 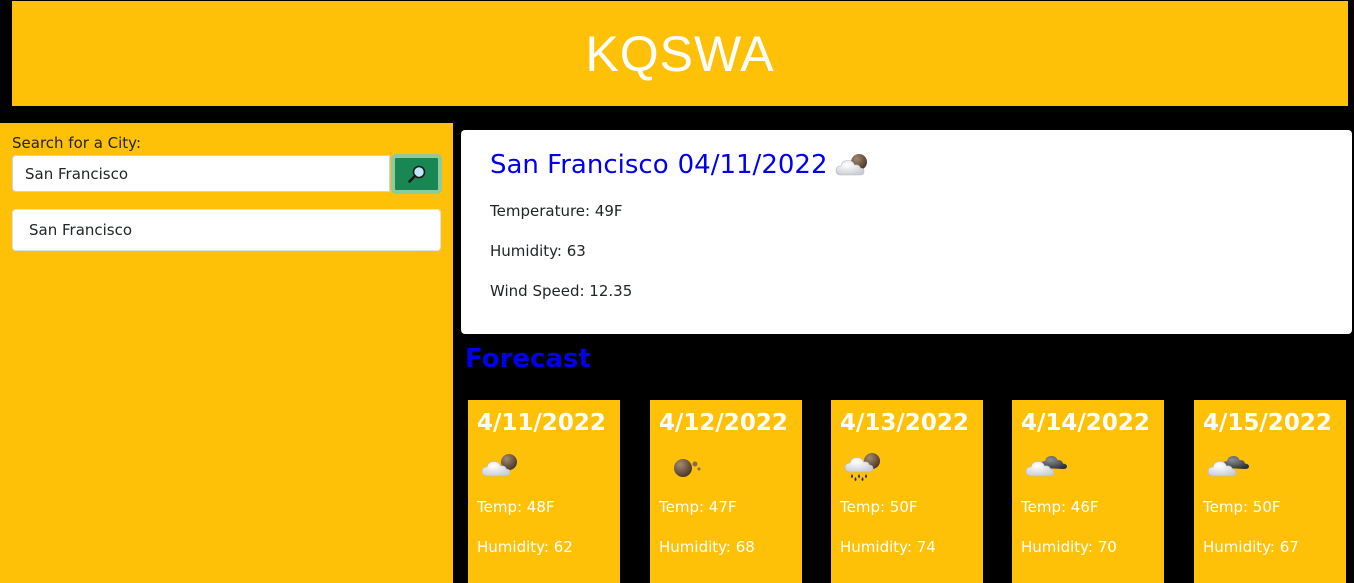 What do you see at coordinates (862, 467) in the screenshot?
I see `rain-icon` at bounding box center [862, 467].